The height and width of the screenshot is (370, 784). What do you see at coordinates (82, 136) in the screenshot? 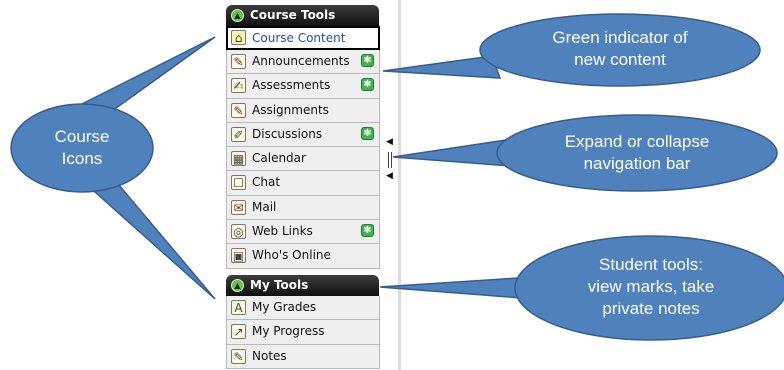
I see `callout-line: Course` at bounding box center [82, 136].